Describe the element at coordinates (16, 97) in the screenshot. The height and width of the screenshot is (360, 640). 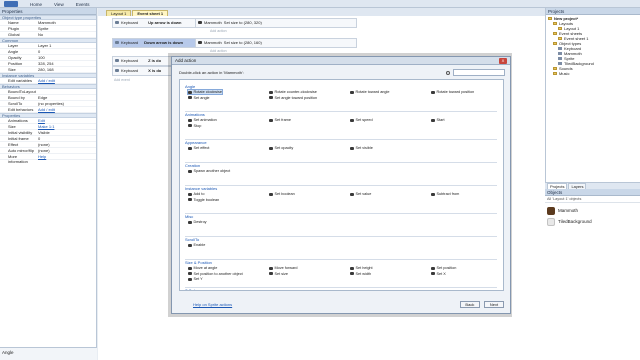
I see `property-name: Bound by` at that location.